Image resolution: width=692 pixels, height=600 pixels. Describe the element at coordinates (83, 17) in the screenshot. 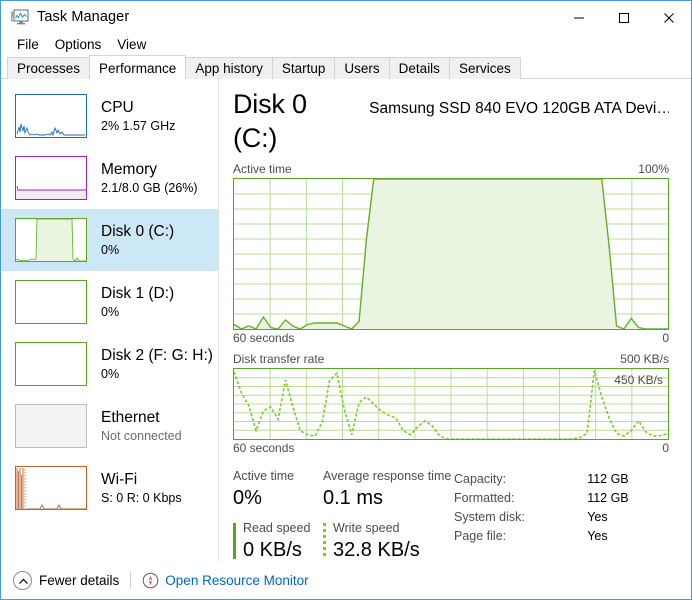

I see `window-title: Task Manager` at that location.